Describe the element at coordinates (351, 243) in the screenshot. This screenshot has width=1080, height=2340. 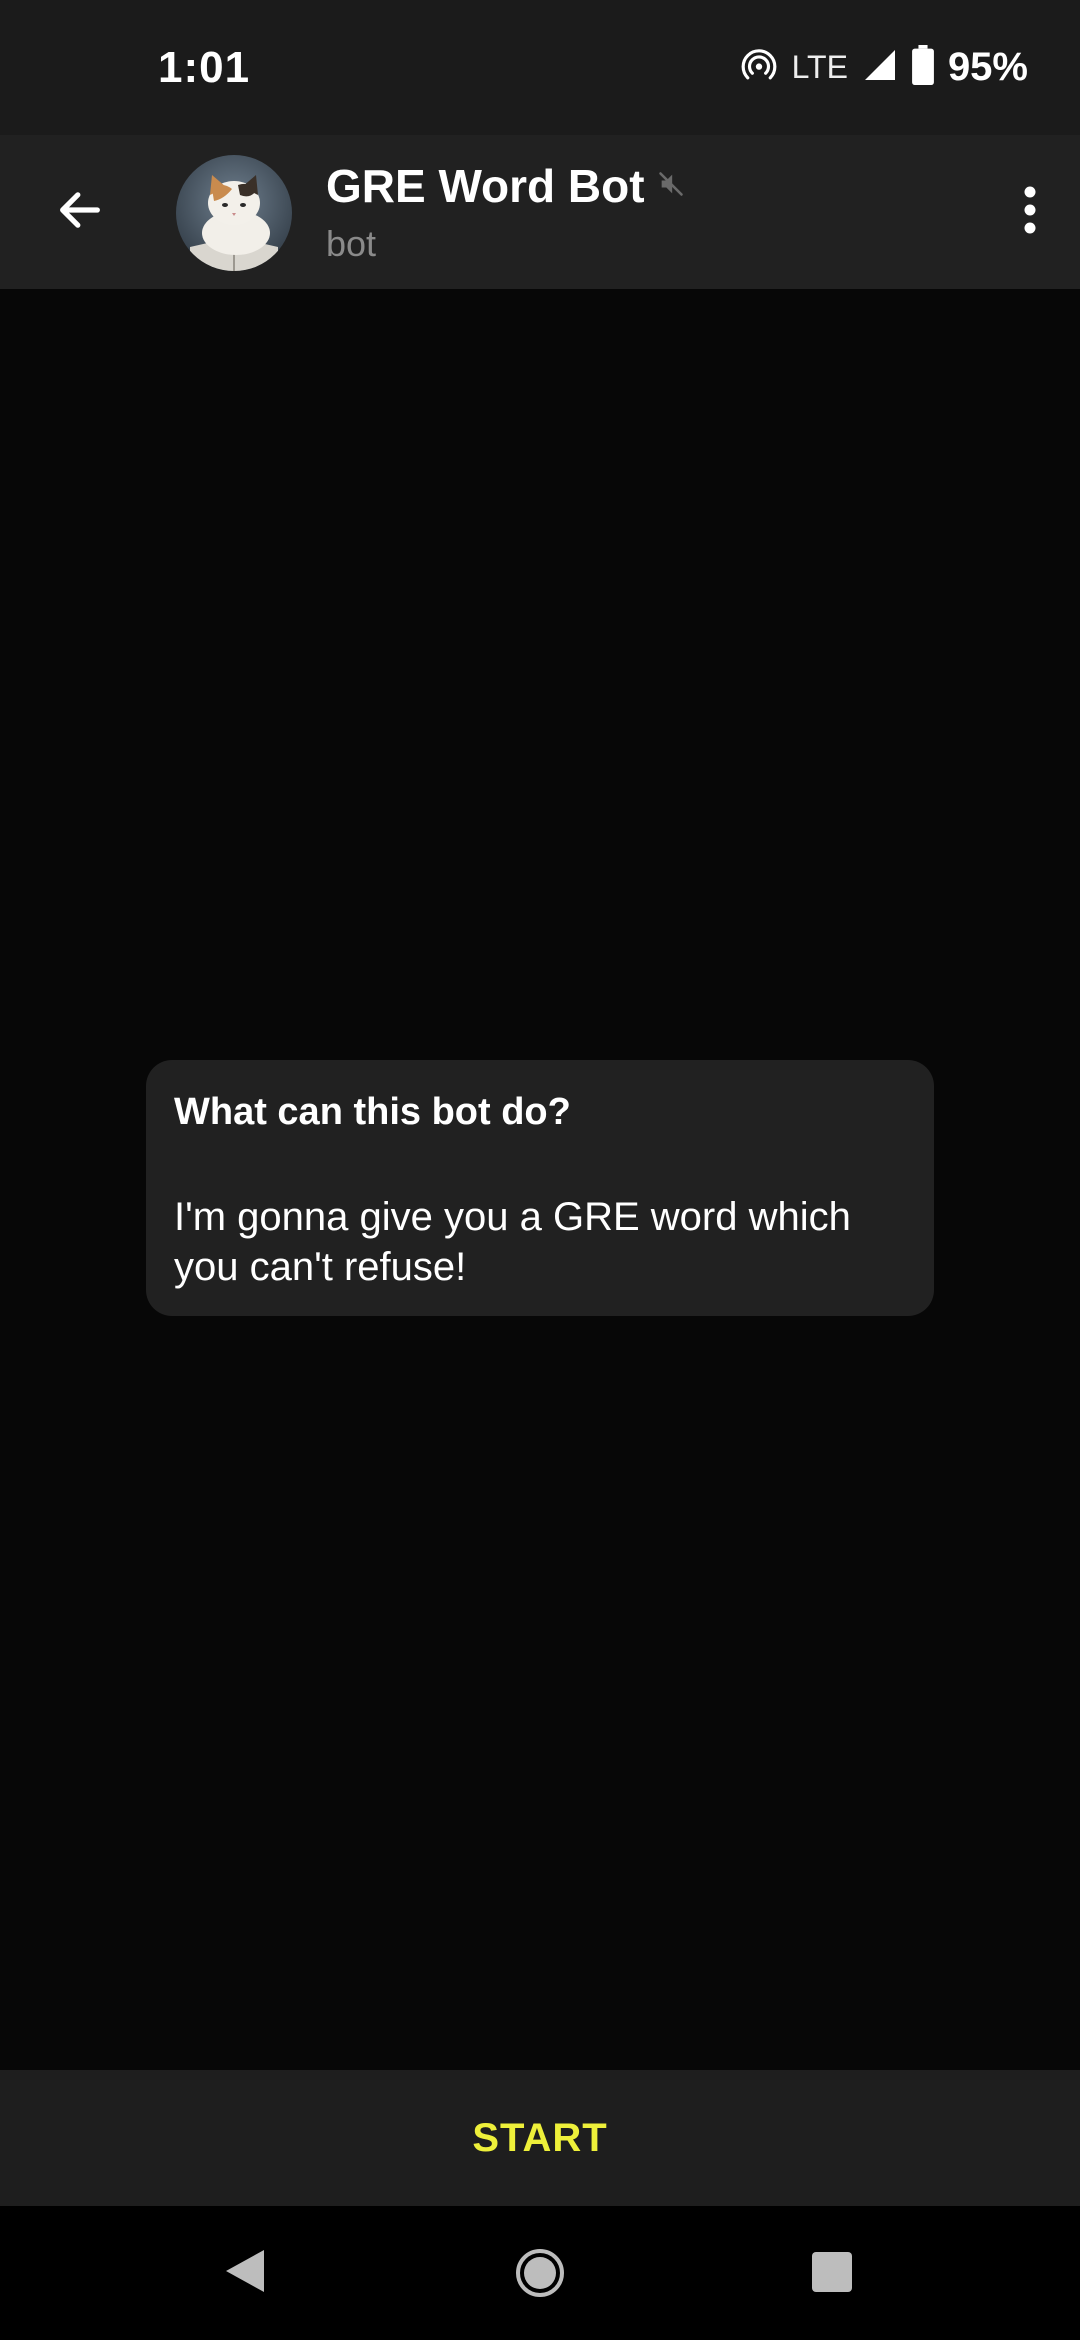
I see `chat-subtitle: bot` at that location.